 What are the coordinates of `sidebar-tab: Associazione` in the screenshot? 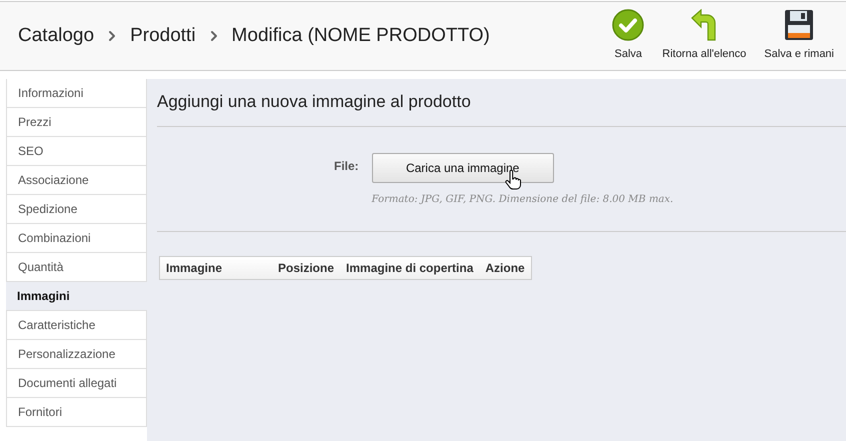 It's located at (76, 180).